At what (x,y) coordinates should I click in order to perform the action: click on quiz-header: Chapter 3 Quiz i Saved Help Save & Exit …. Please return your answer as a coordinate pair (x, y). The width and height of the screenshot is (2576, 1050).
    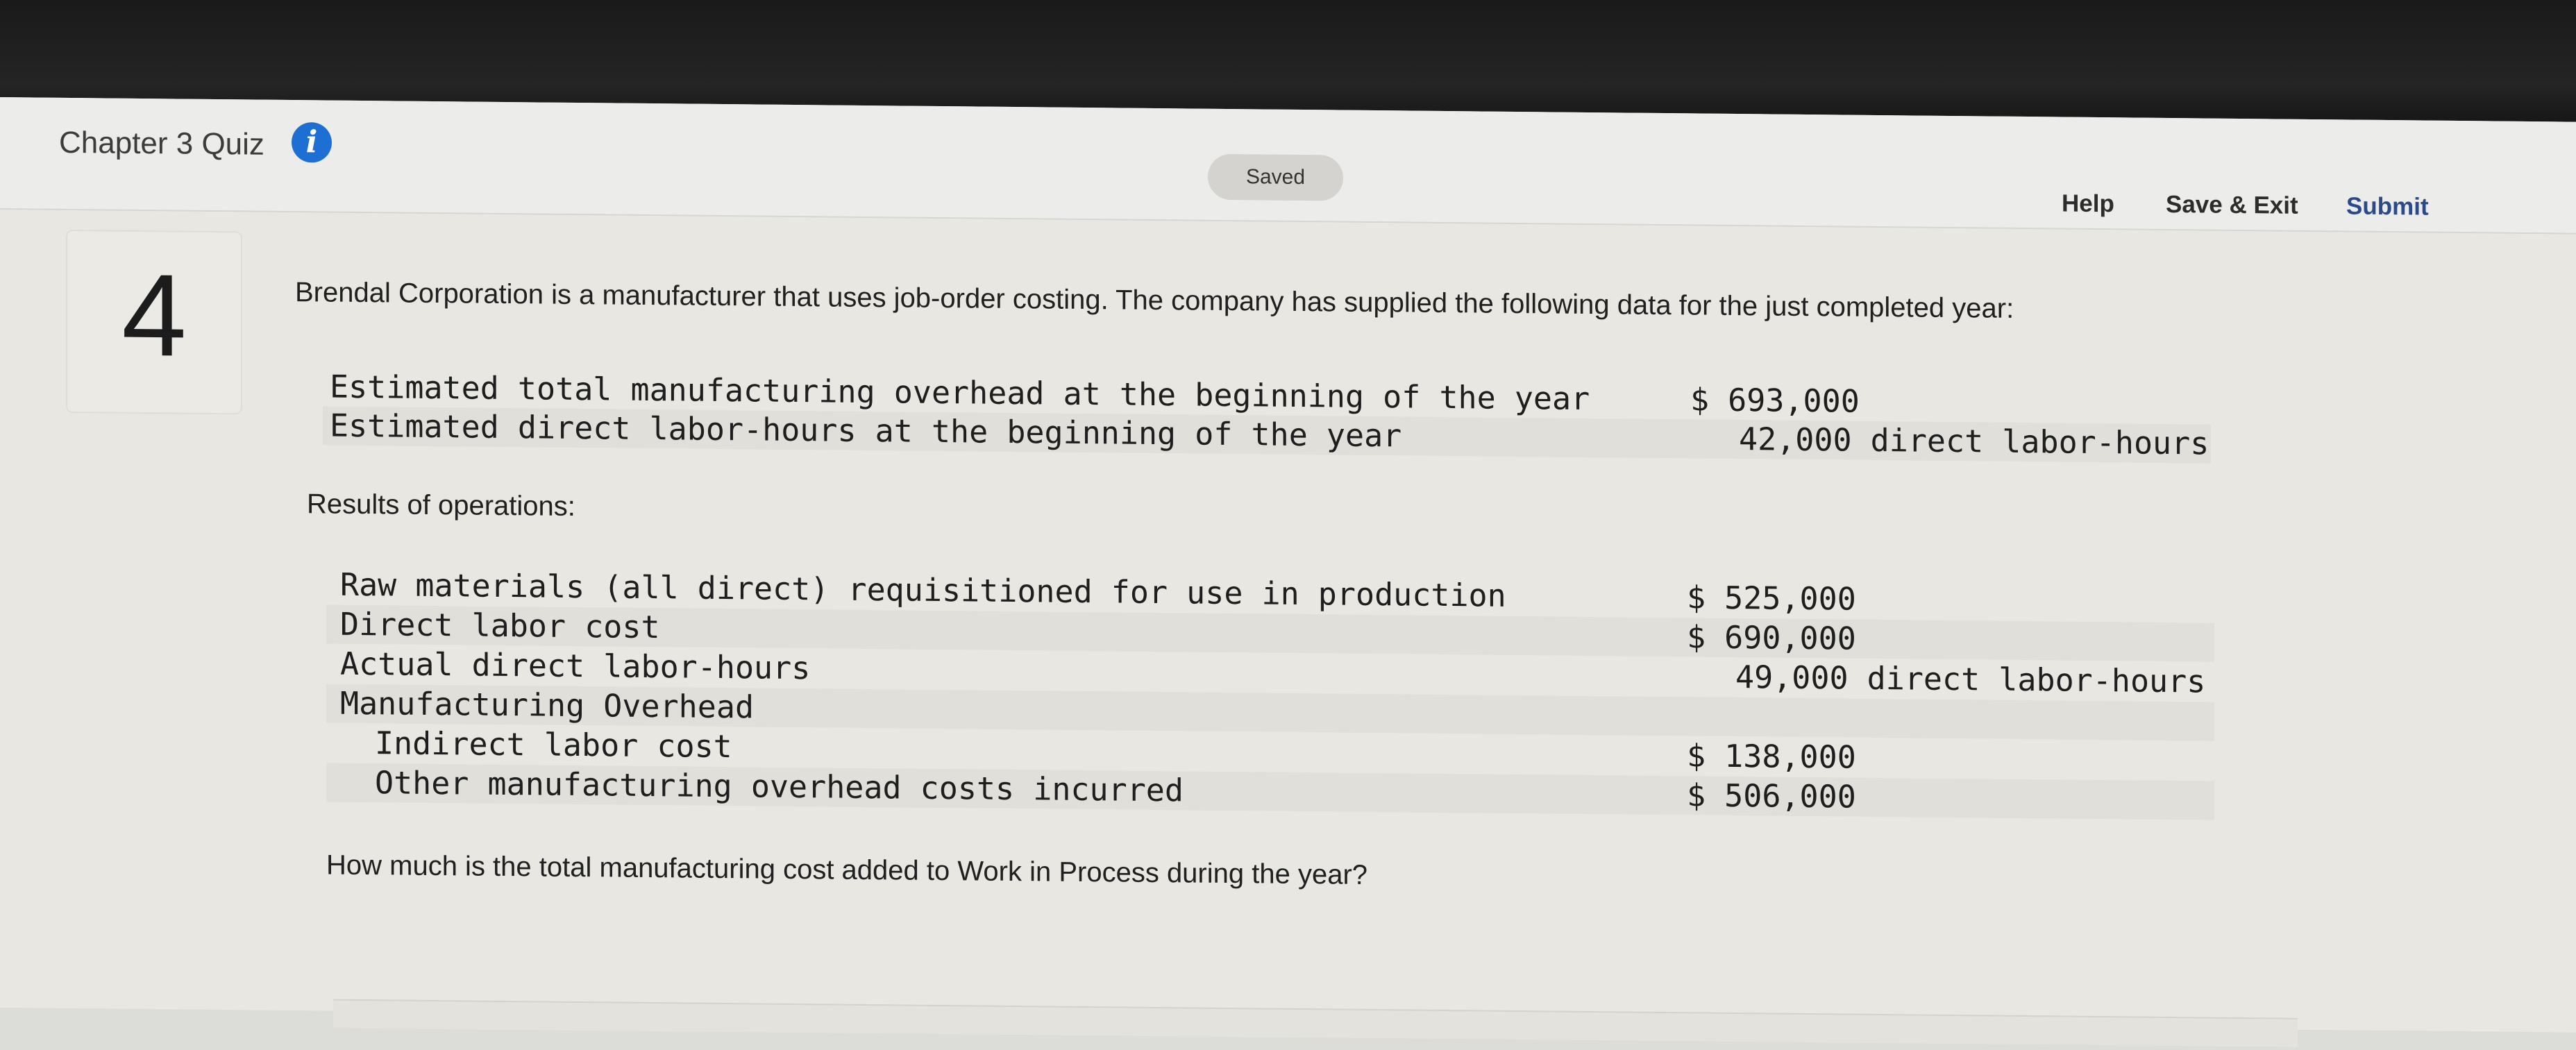
    Looking at the image, I should click on (1288, 166).